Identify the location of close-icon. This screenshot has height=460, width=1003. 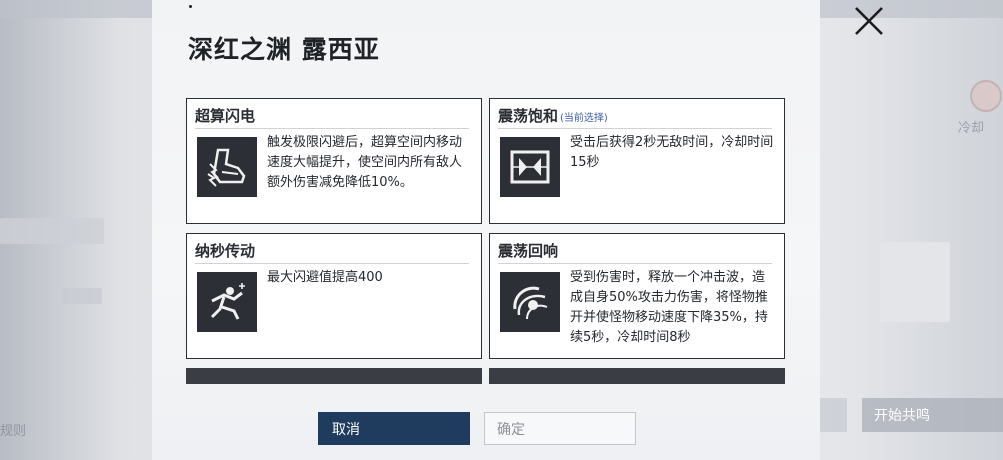
(869, 21).